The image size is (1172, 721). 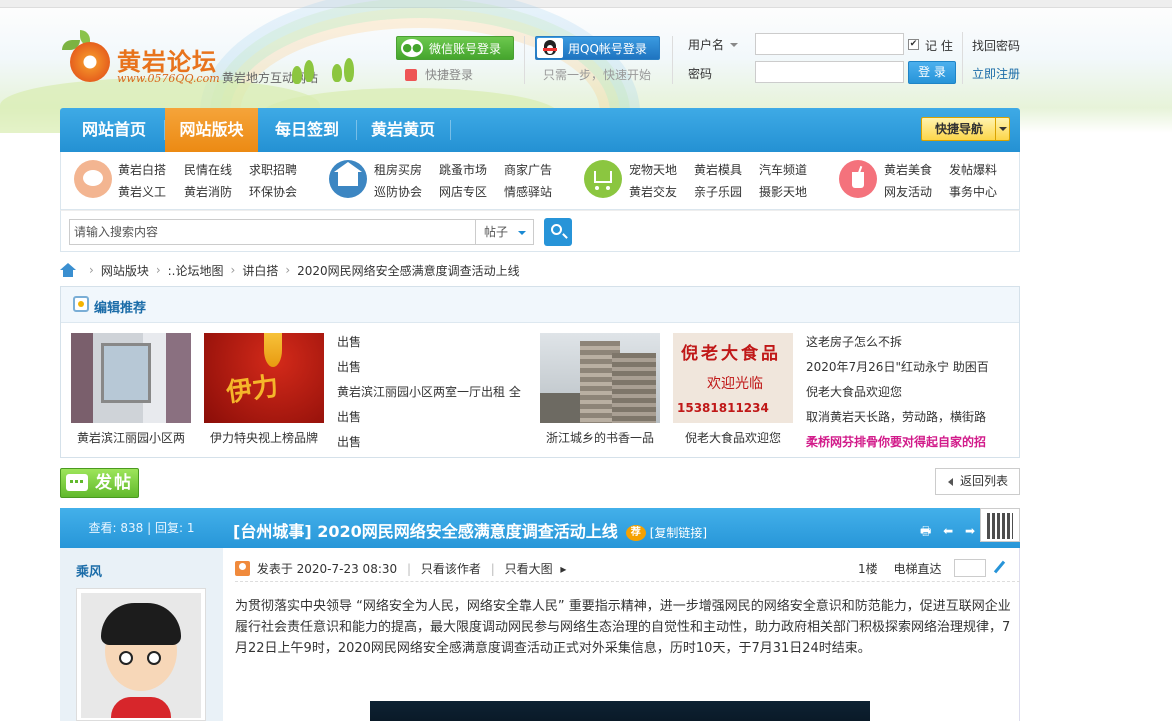 I want to click on quick-nav-dropdown: 快捷导航, so click(x=965, y=129).